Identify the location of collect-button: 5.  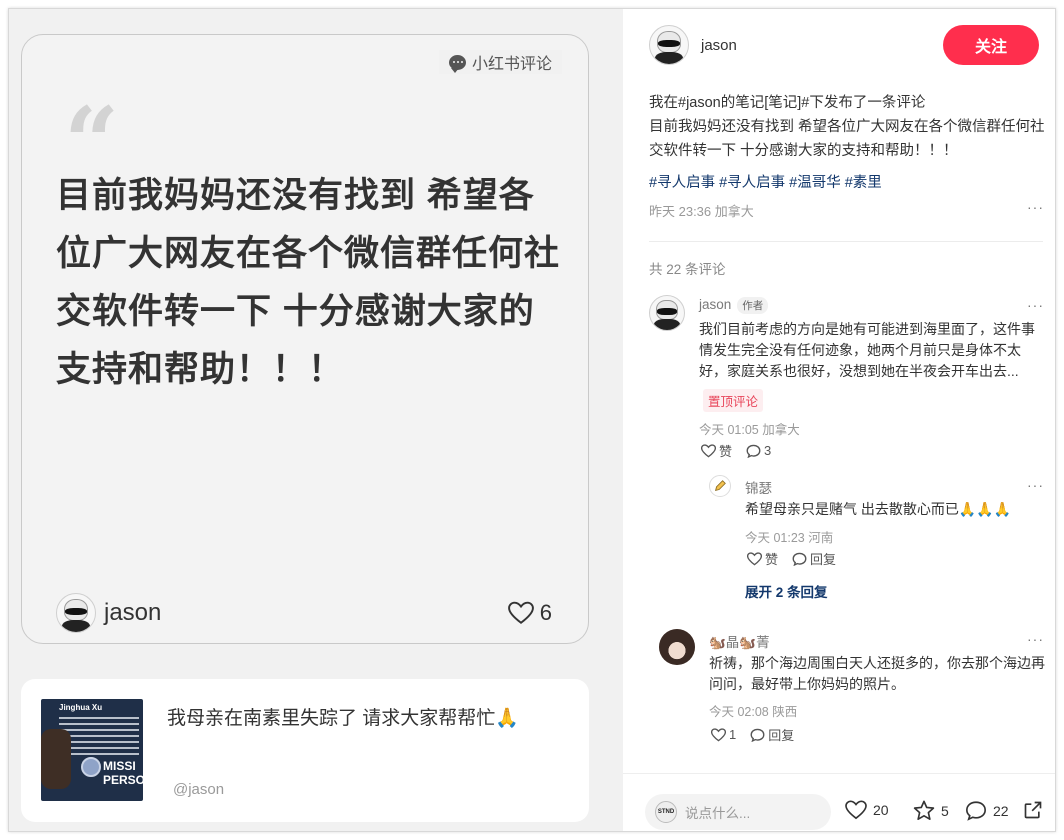
(931, 810).